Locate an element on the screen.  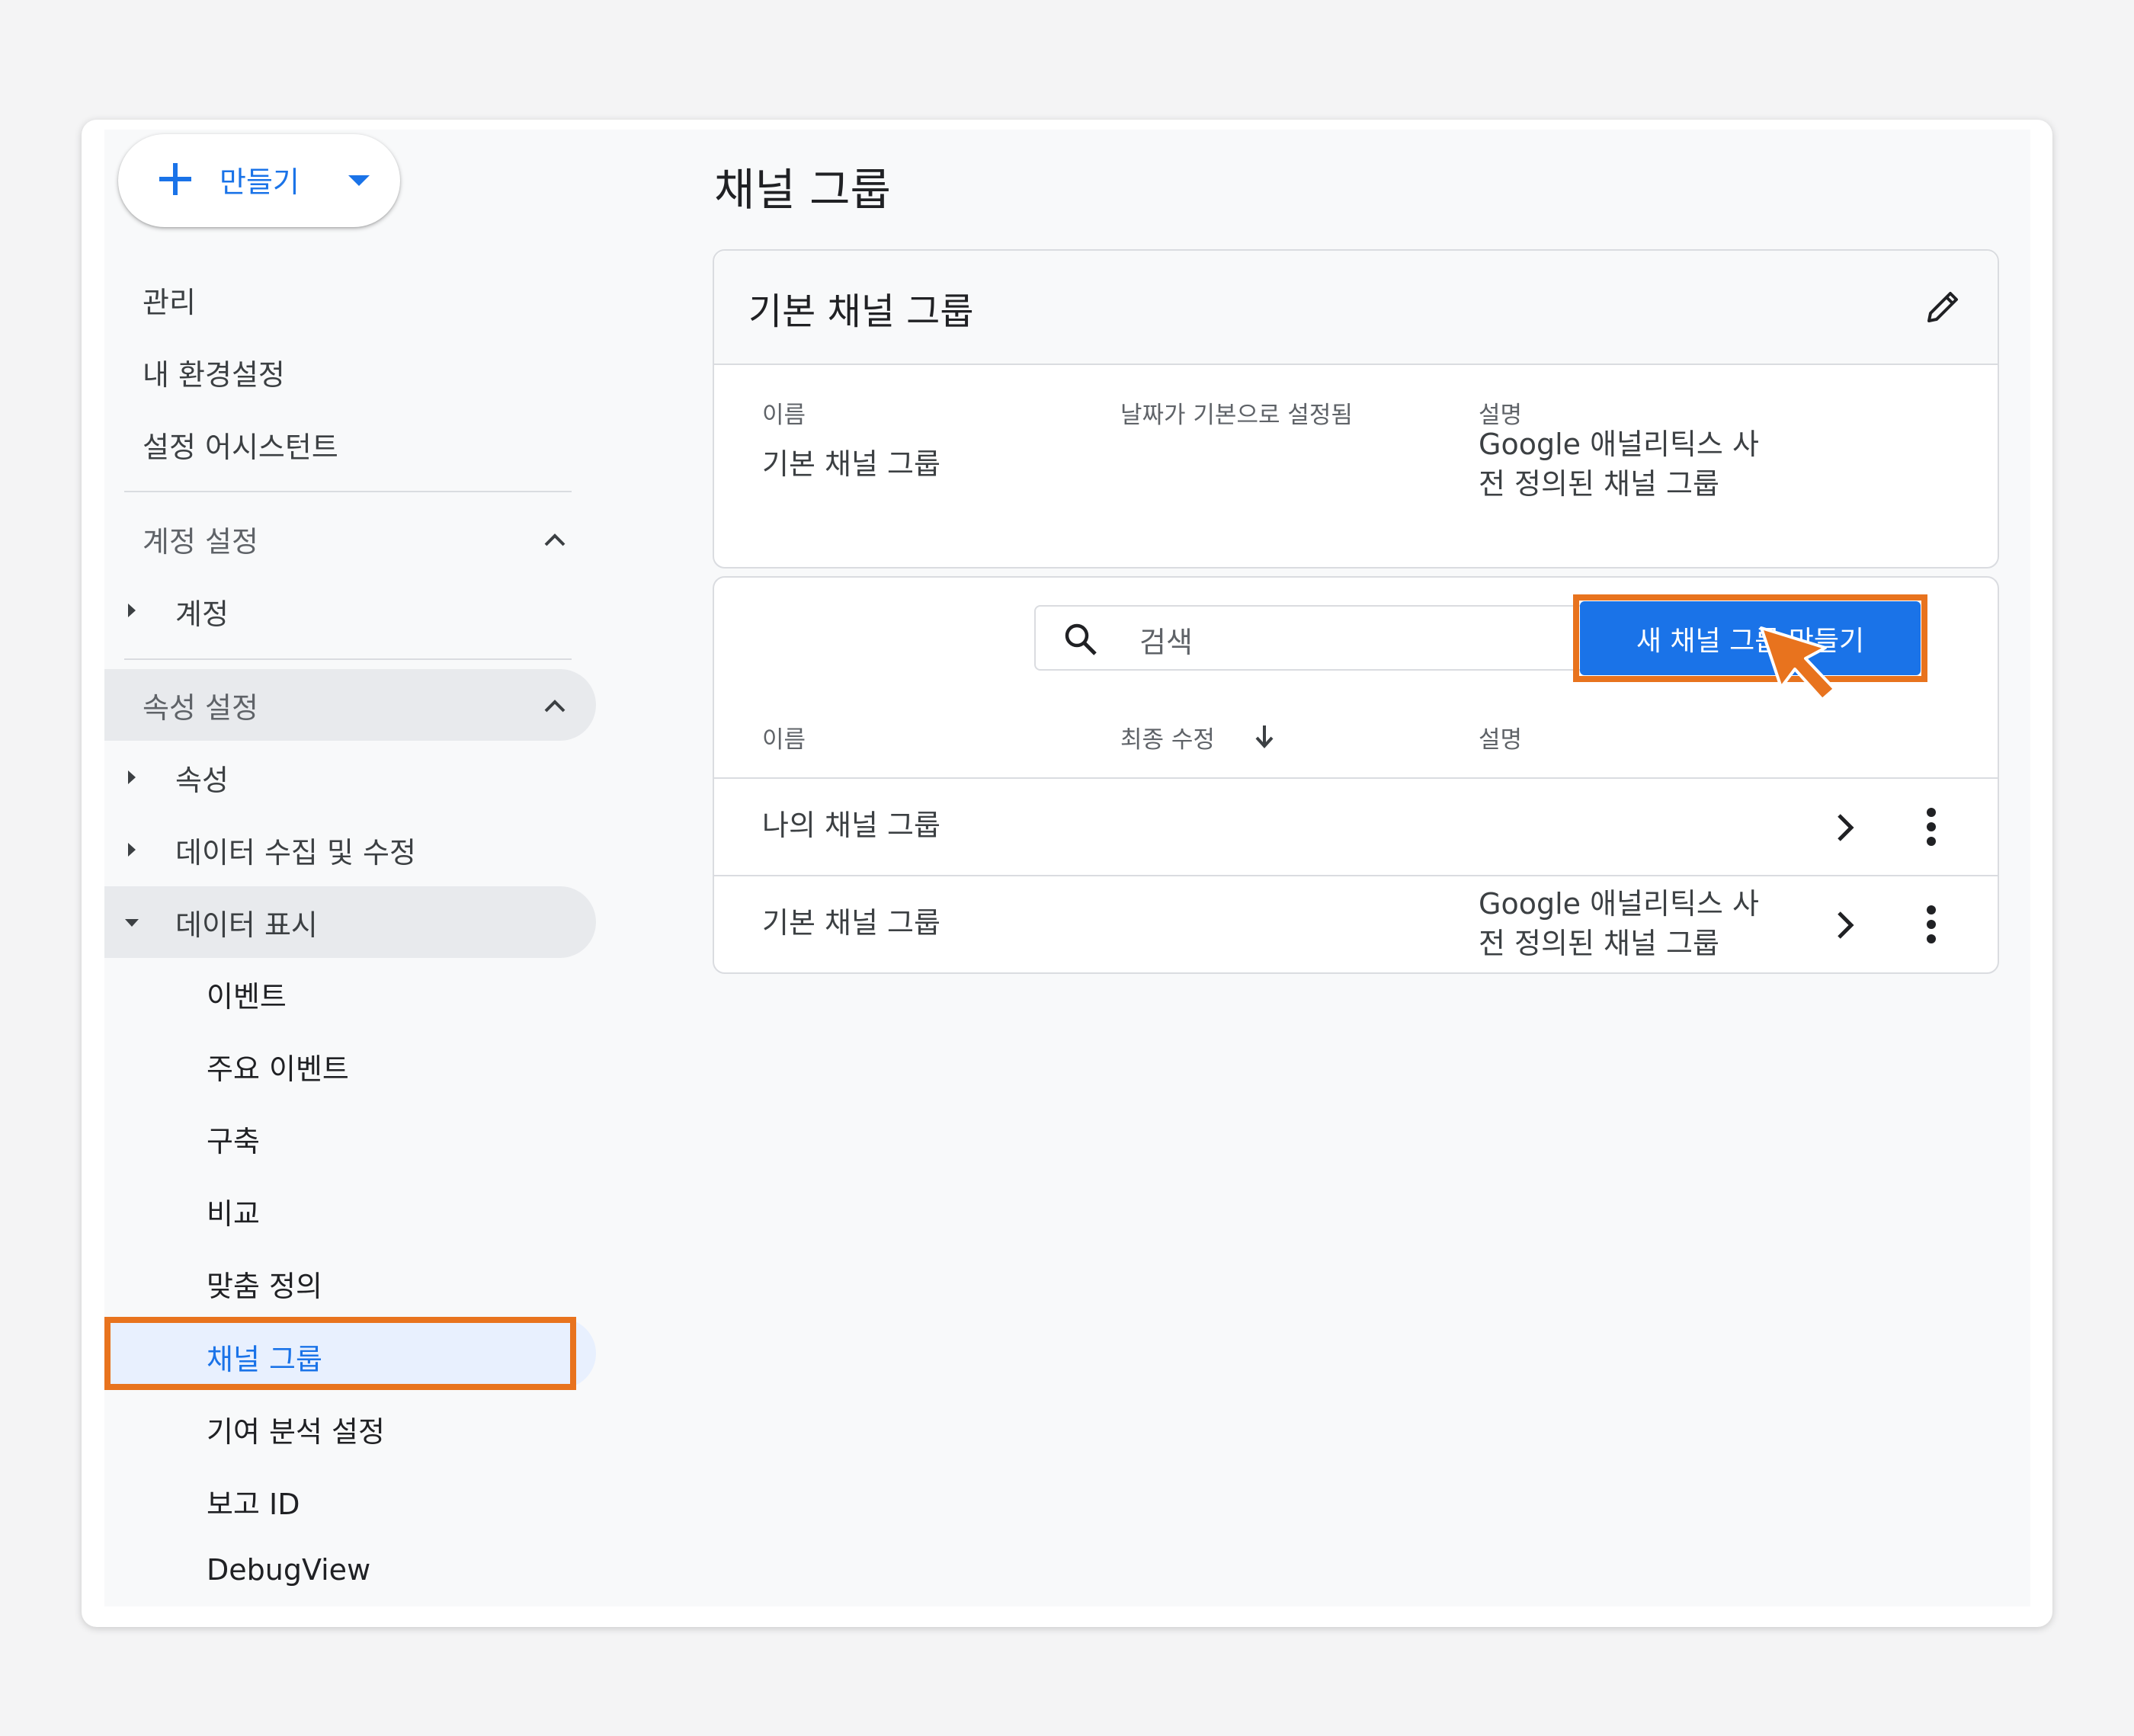
sidebar-item-reporting-identity: 보고 ID is located at coordinates (254, 1502).